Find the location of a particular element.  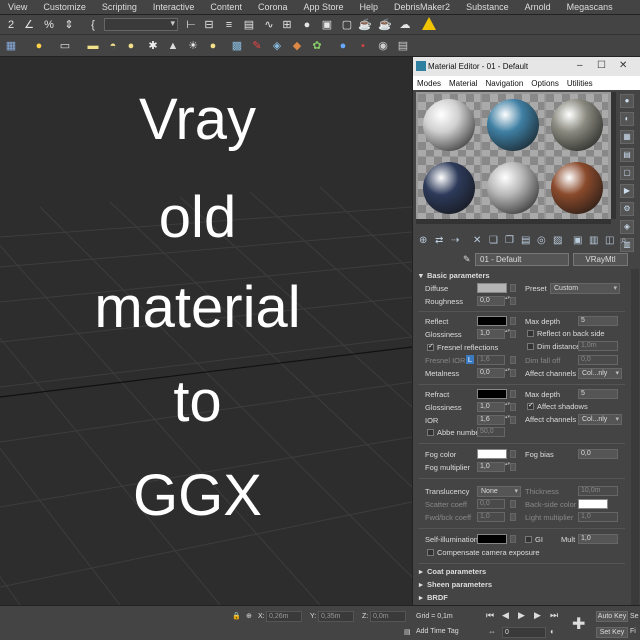

reflect-glossiness-spinner: ▴▾ is located at coordinates (507, 334).